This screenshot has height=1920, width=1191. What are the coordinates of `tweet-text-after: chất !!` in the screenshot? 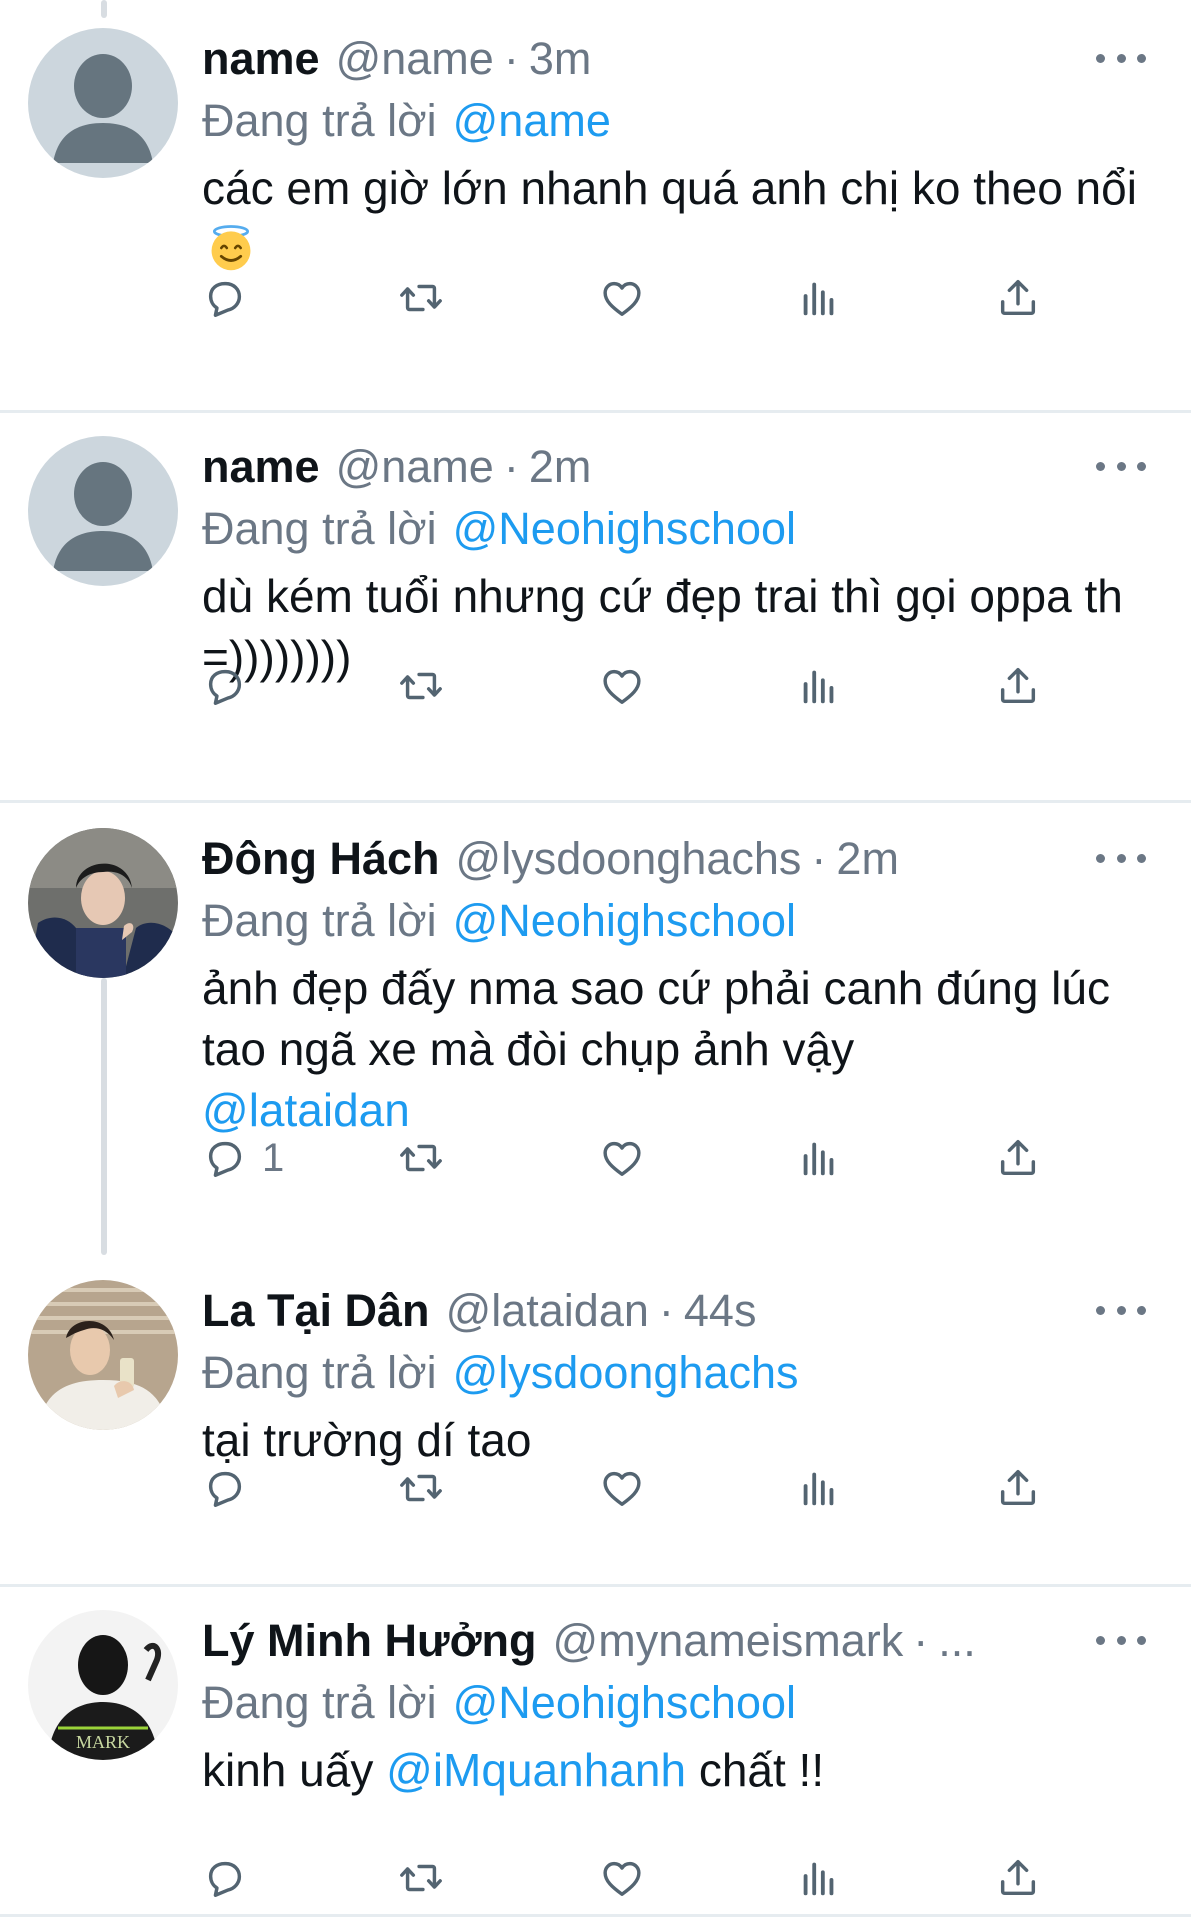 It's located at (761, 1770).